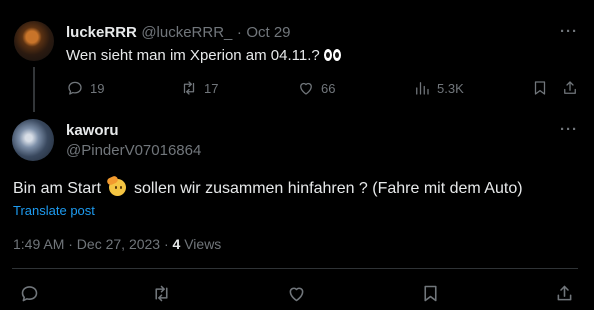  What do you see at coordinates (101, 32) in the screenshot?
I see `display-name: luckeRRR` at bounding box center [101, 32].